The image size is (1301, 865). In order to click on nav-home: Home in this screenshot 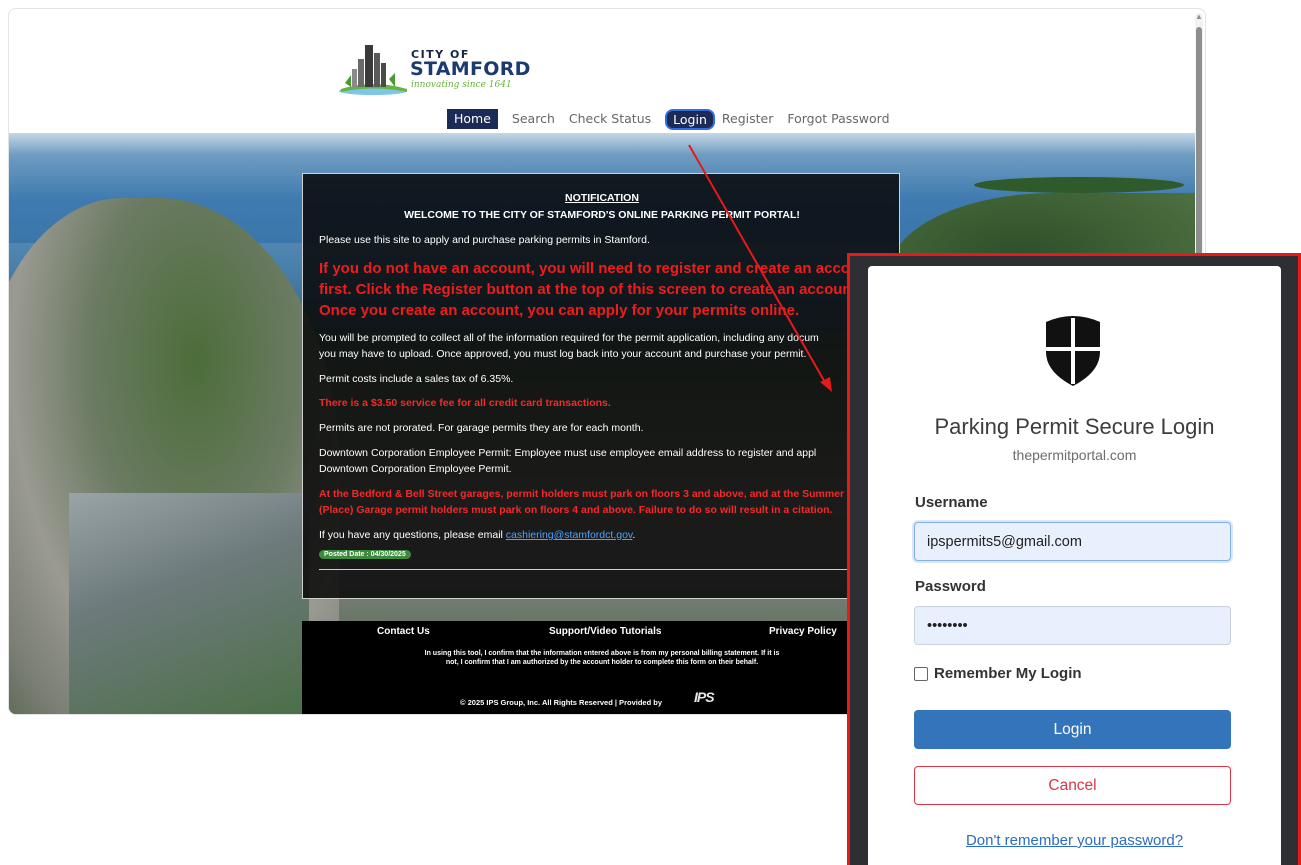, I will do `click(472, 119)`.